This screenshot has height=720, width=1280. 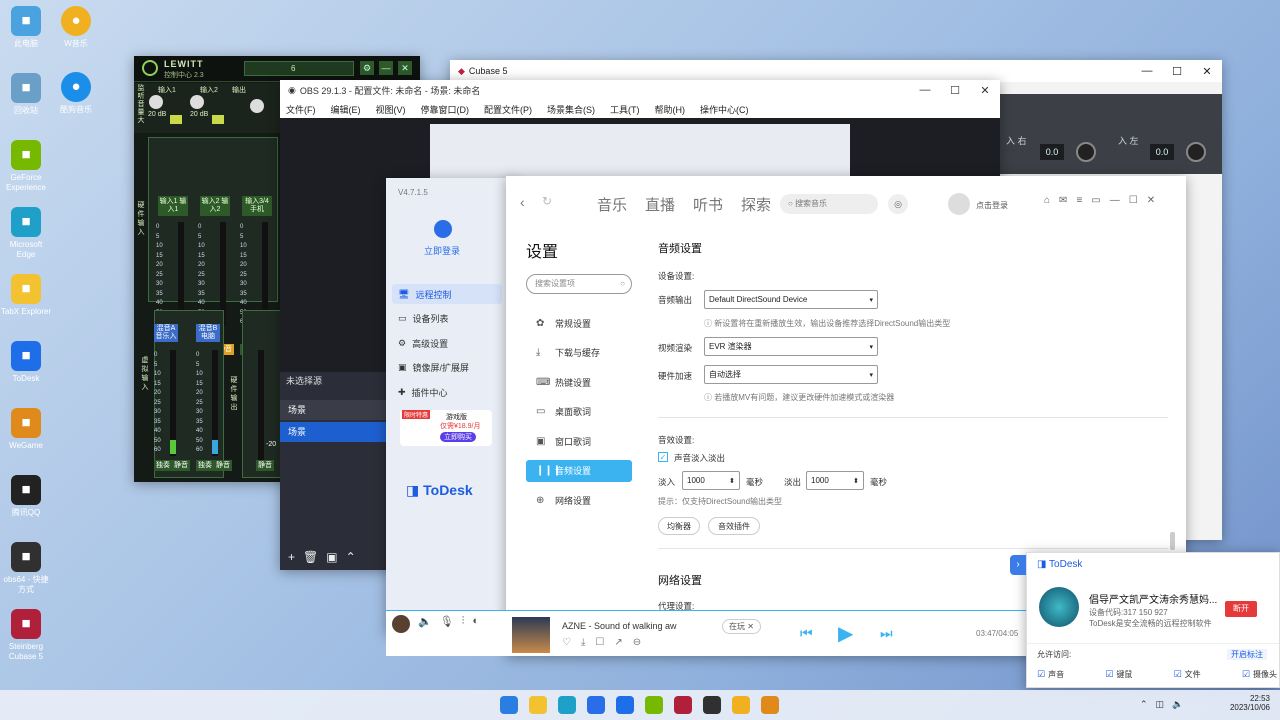 I want to click on wegame-icon, so click(x=770, y=705).